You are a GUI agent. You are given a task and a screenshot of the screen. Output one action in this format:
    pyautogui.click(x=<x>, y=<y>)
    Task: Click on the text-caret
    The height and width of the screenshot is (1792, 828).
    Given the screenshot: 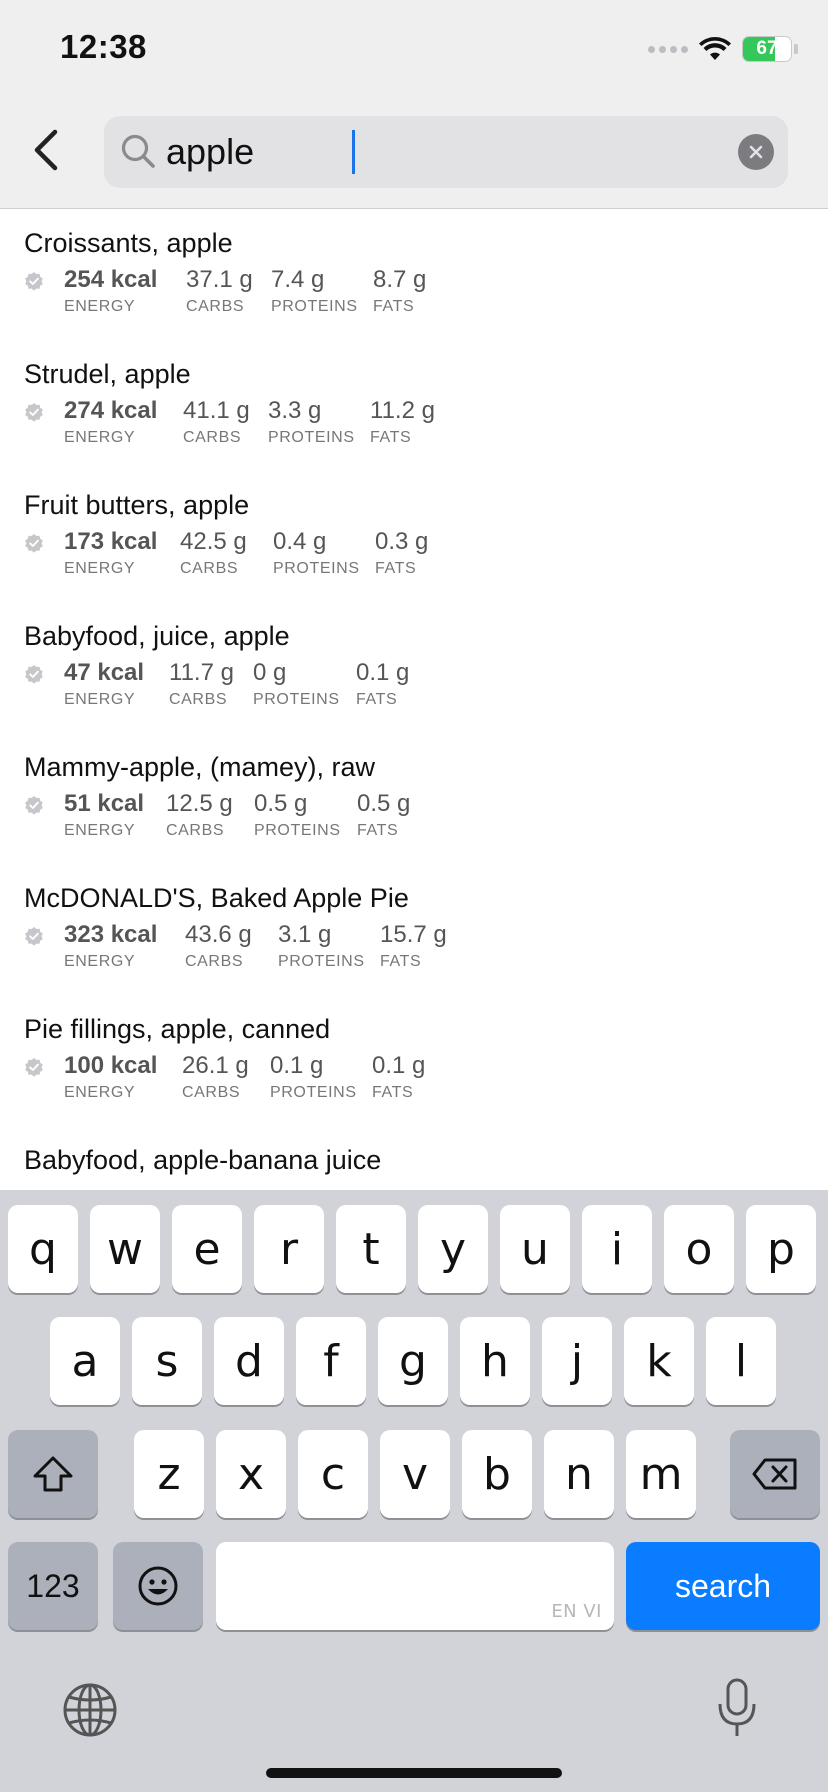 What is the action you would take?
    pyautogui.click(x=353, y=152)
    